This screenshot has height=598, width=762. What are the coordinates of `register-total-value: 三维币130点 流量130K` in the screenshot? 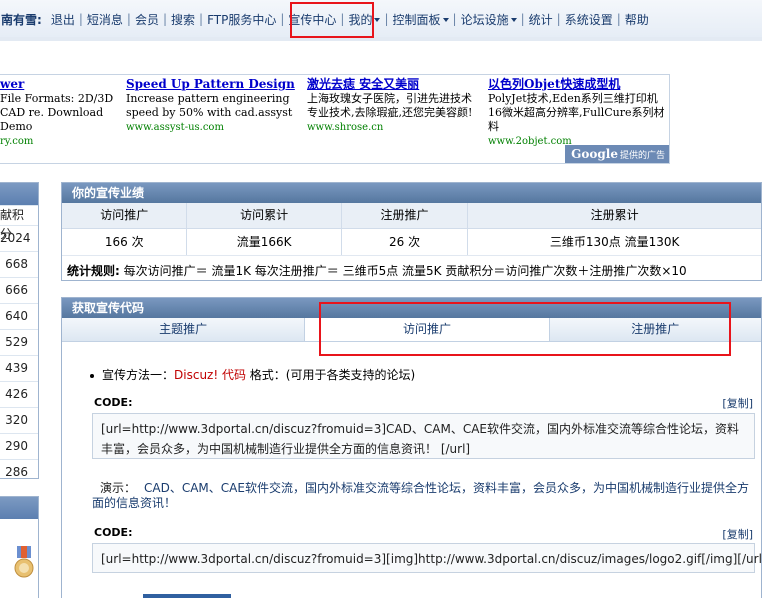 It's located at (614, 242).